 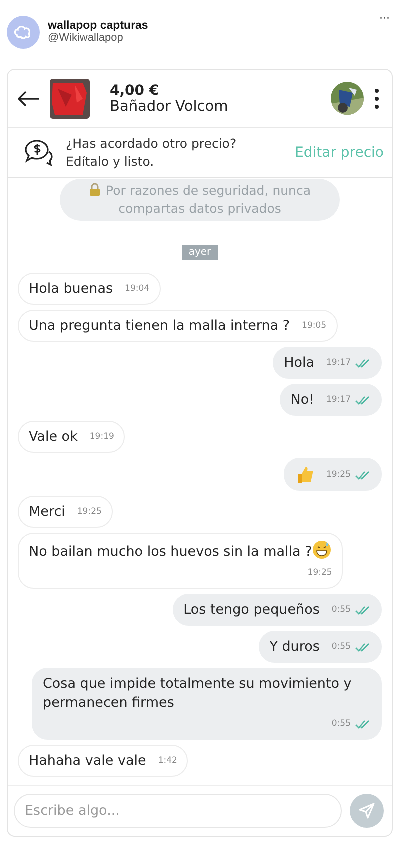 What do you see at coordinates (29, 98) in the screenshot?
I see `back-arrow-icon` at bounding box center [29, 98].